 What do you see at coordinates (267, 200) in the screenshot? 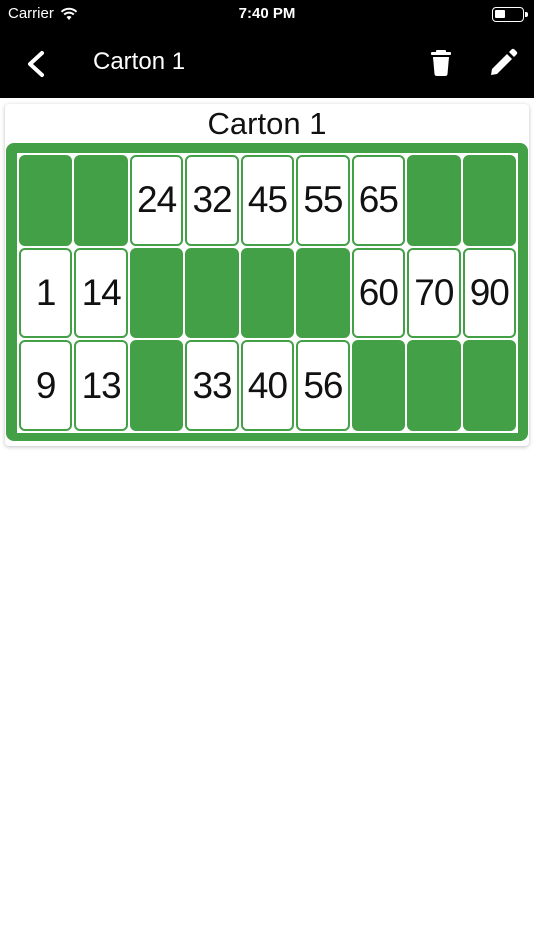
I see `carton-cell-number: 45` at bounding box center [267, 200].